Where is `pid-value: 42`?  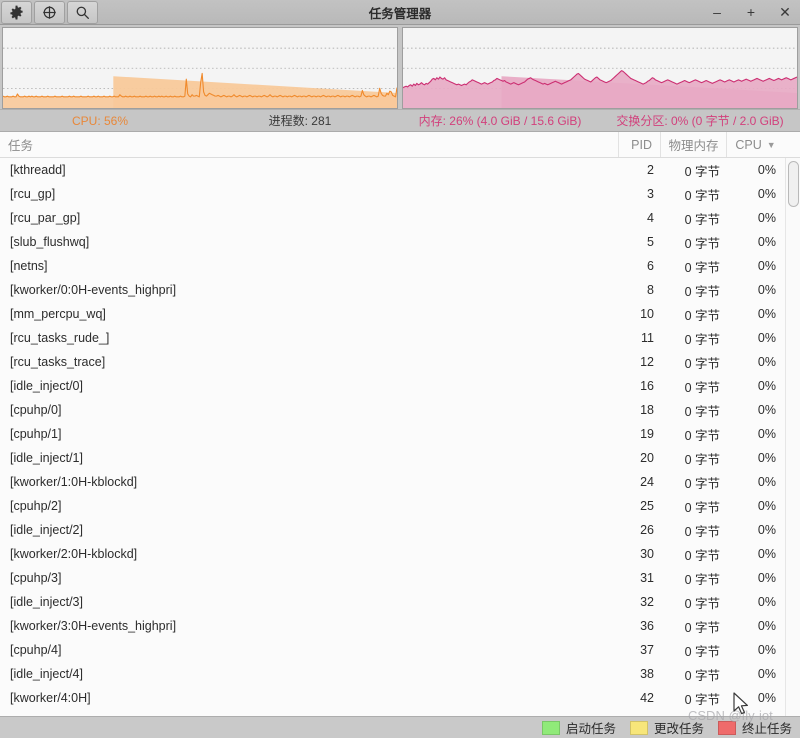 pid-value: 42 is located at coordinates (647, 698).